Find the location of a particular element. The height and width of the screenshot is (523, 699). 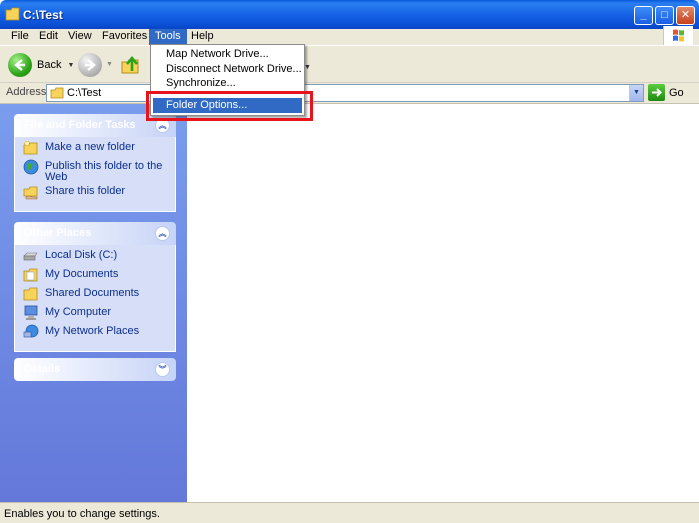

other-places-header: Other Places ︽ is located at coordinates (95, 233).